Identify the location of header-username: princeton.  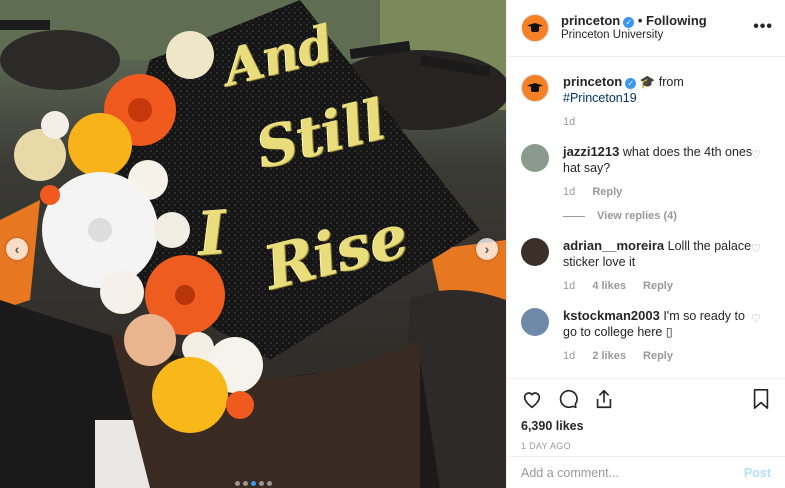
(590, 20).